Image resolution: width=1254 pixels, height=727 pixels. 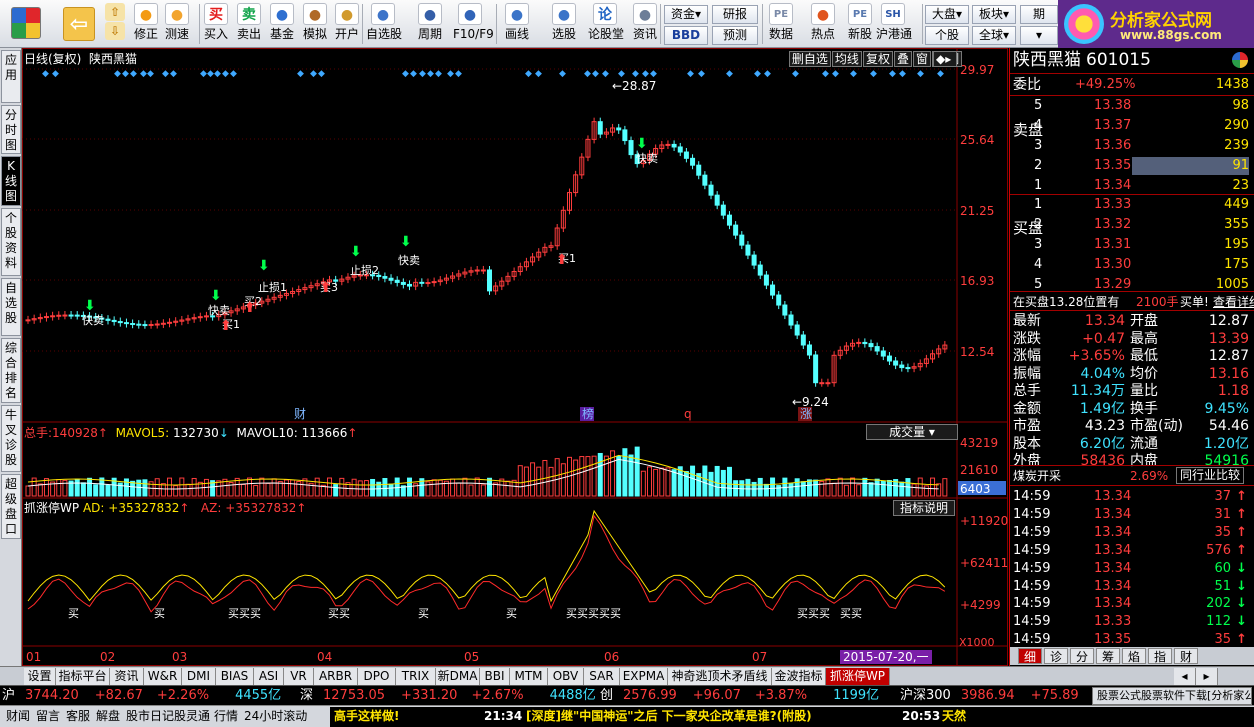 I want to click on buy-level-row: 1 13.33 449, so click(x=1132, y=205).